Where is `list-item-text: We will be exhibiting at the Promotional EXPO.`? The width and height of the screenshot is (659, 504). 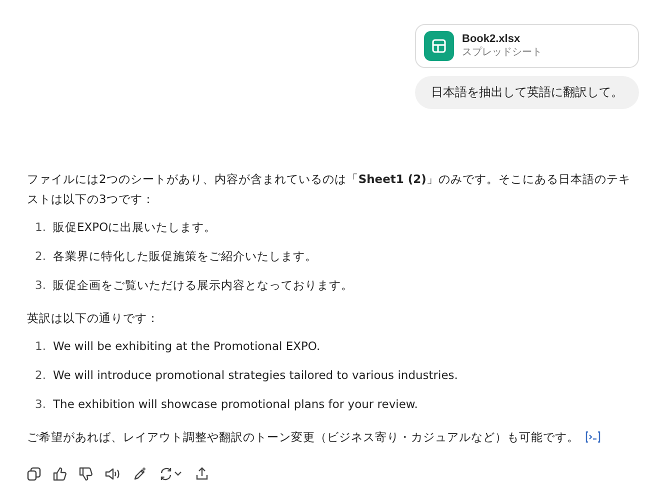 list-item-text: We will be exhibiting at the Promotional EXPO. is located at coordinates (186, 346).